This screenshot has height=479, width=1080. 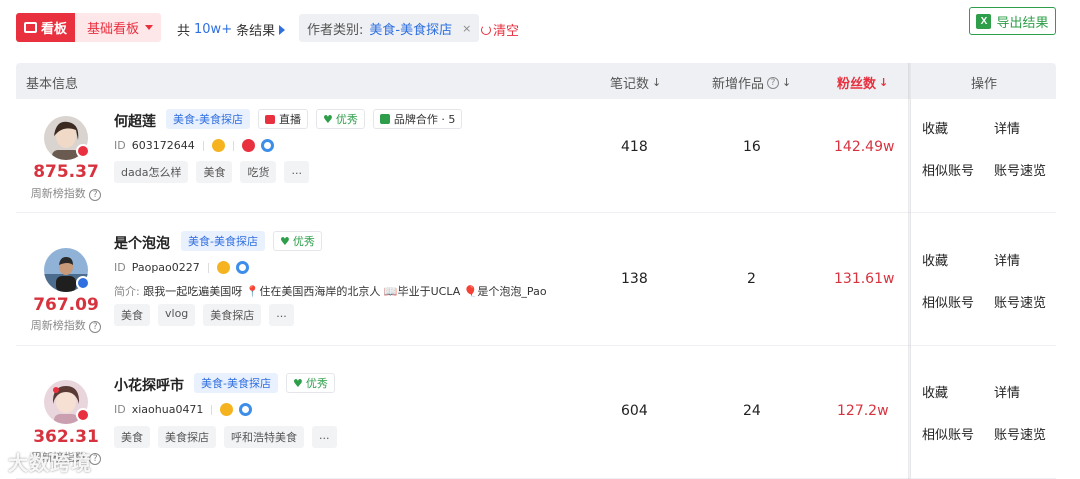 I want to click on filter-chip-author-category: 作者类别: 美食-美食探店 ×, so click(x=389, y=28).